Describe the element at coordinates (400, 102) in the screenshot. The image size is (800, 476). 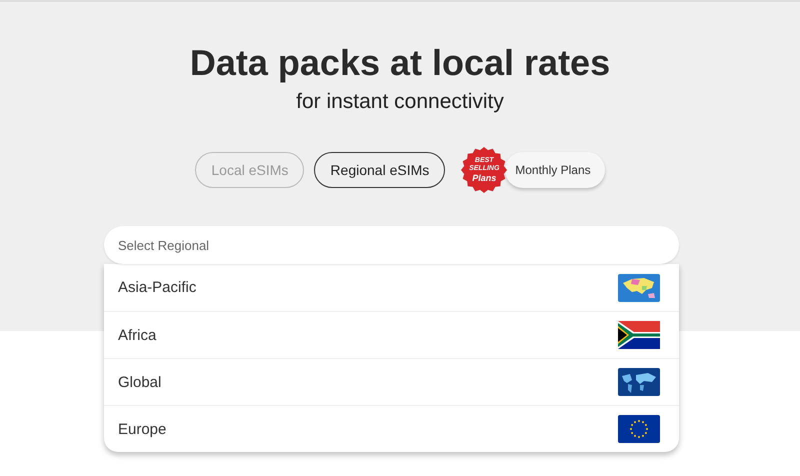
I see `page-subtitle: for instant connectivity` at that location.